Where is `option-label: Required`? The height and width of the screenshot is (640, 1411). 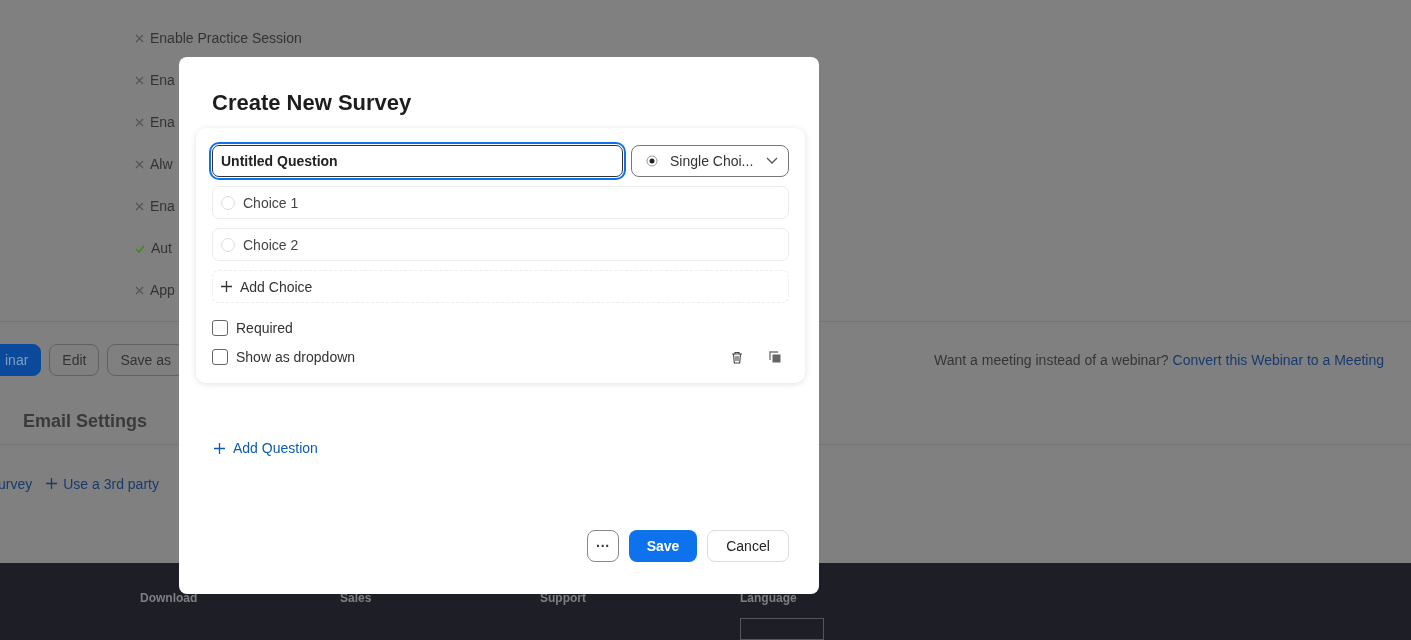
option-label: Required is located at coordinates (264, 328).